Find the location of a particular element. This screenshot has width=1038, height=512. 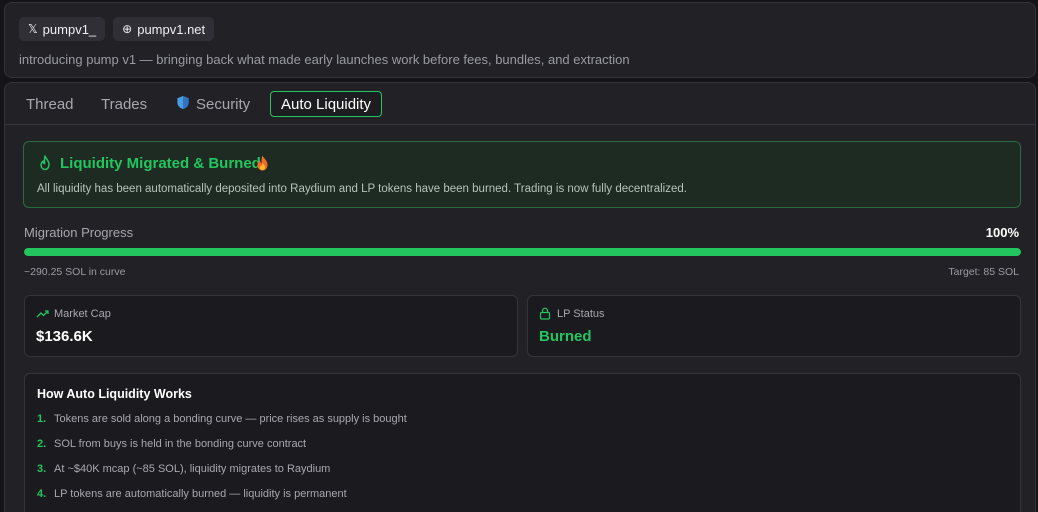

migration-target: Target: 85 SOL is located at coordinates (983, 272).